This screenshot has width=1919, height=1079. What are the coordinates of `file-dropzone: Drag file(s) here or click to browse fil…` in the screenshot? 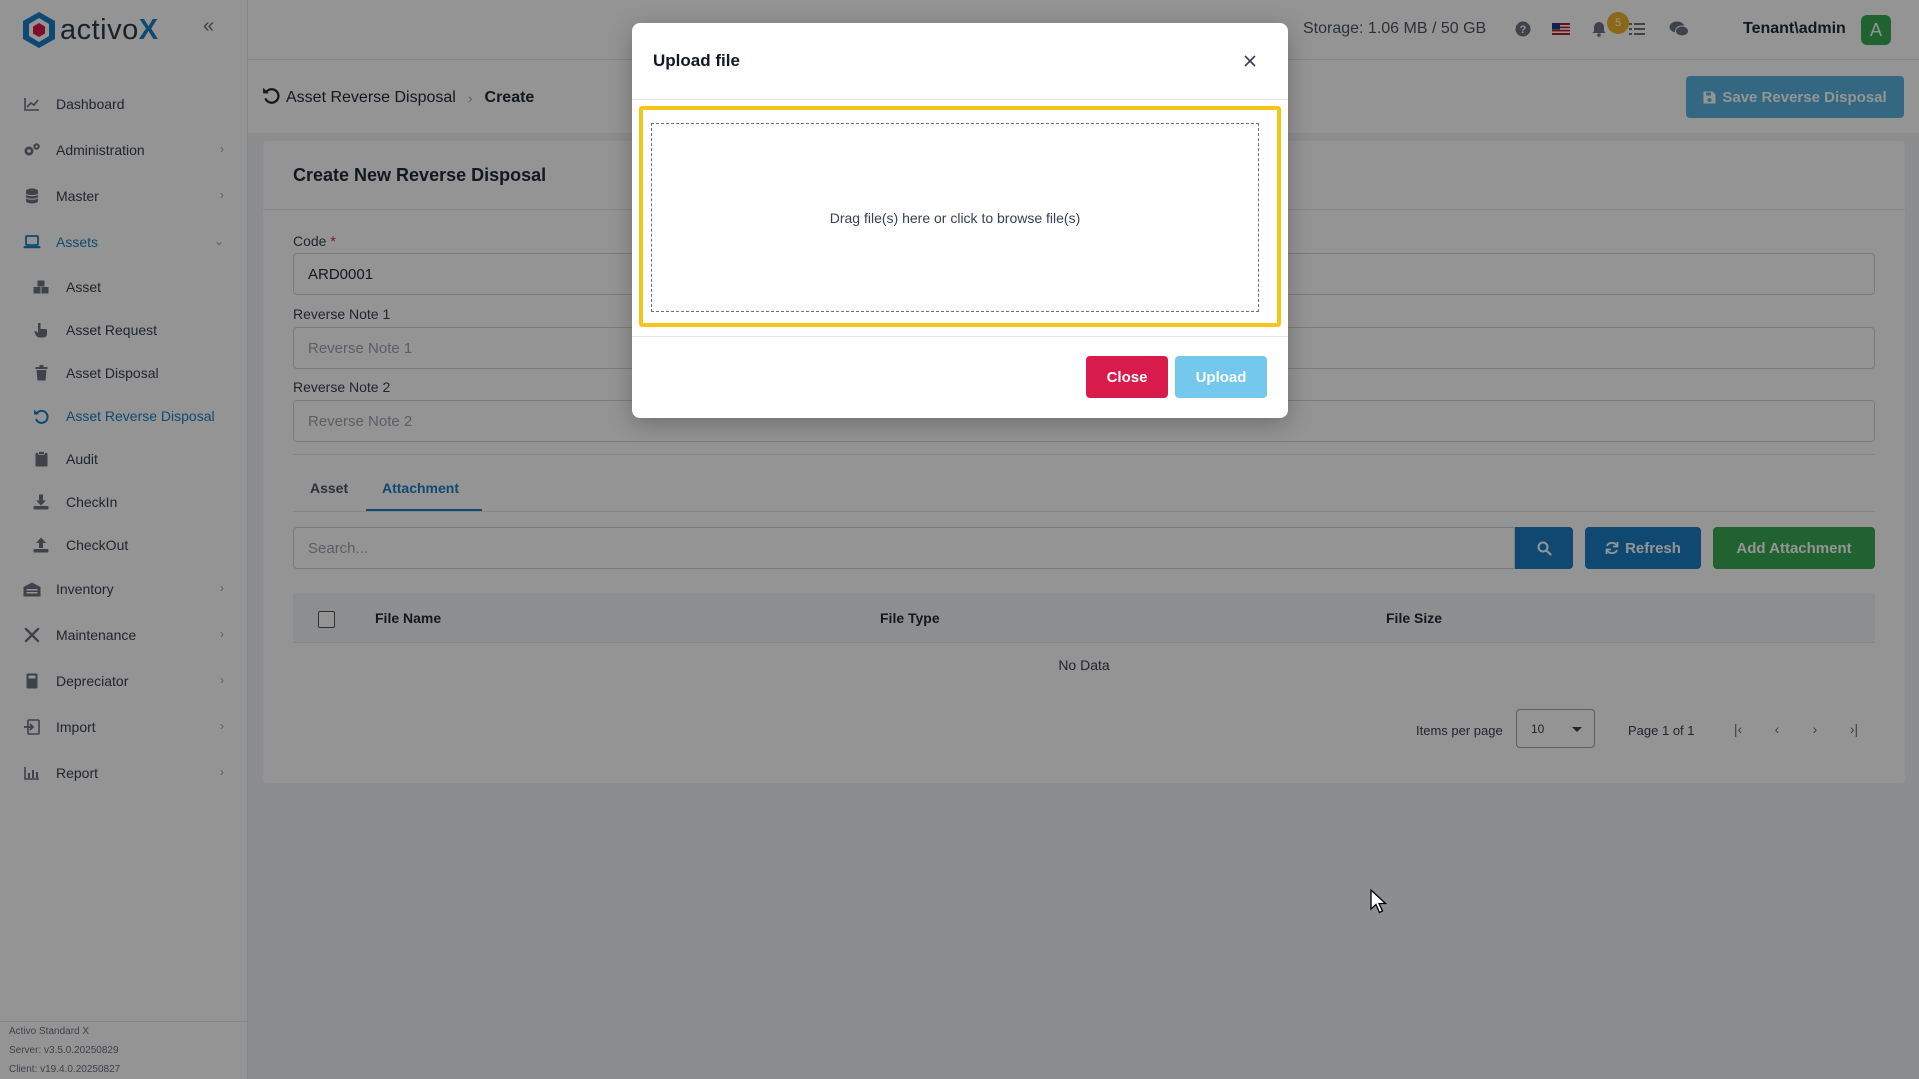 It's located at (955, 217).